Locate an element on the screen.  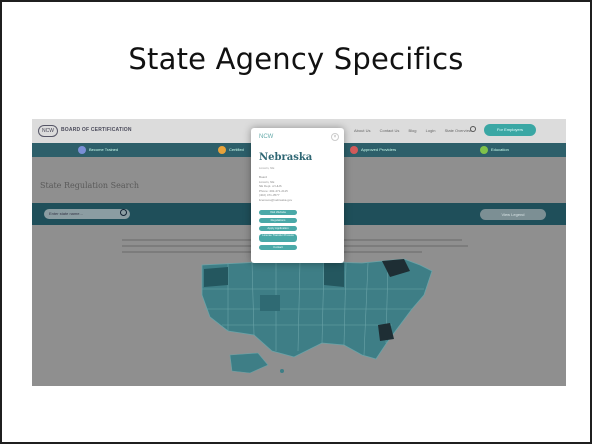
apply-application-button: Apply Application is located at coordinates (278, 228).